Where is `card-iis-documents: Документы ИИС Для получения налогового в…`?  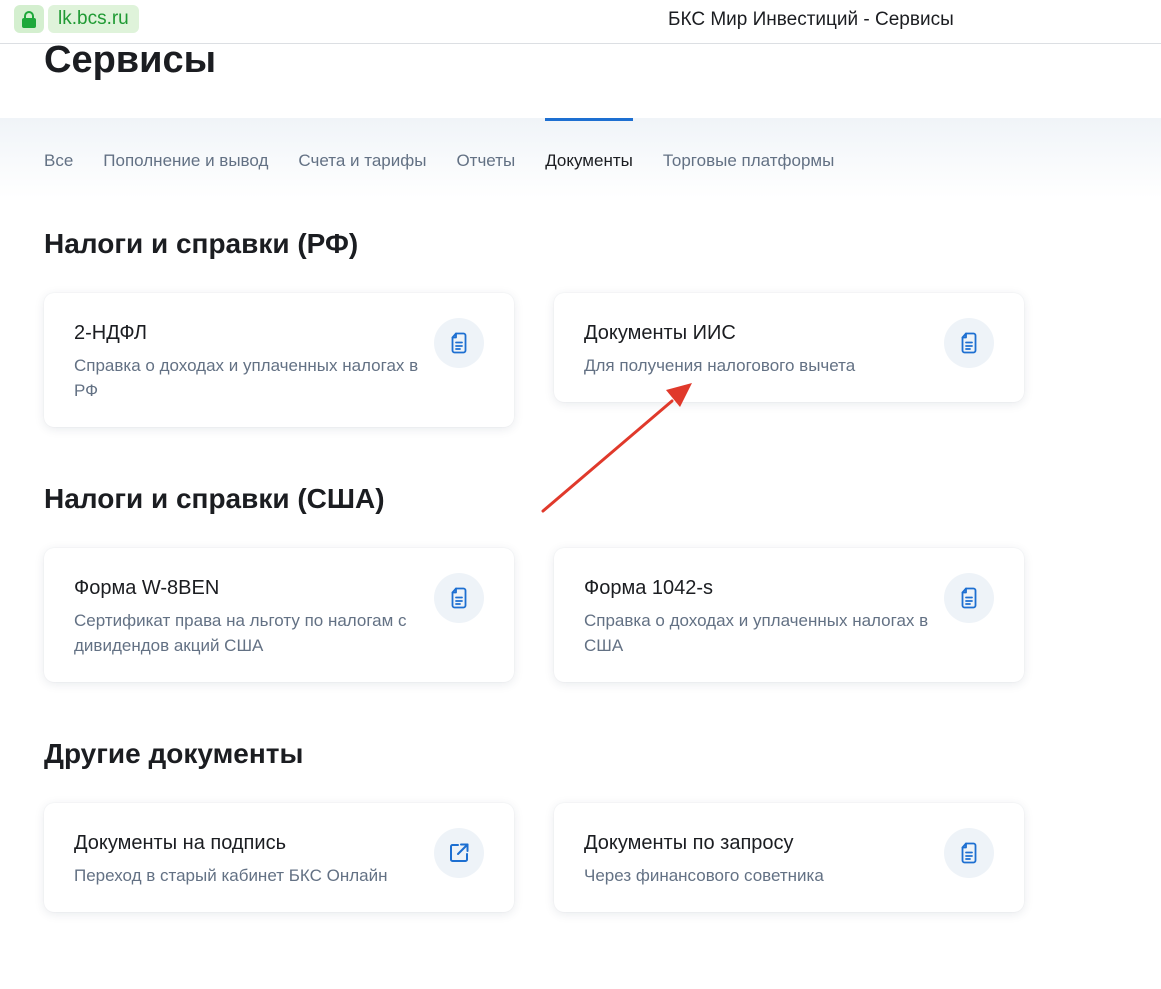
card-iis-documents: Документы ИИС Для получения налогового в… is located at coordinates (789, 347).